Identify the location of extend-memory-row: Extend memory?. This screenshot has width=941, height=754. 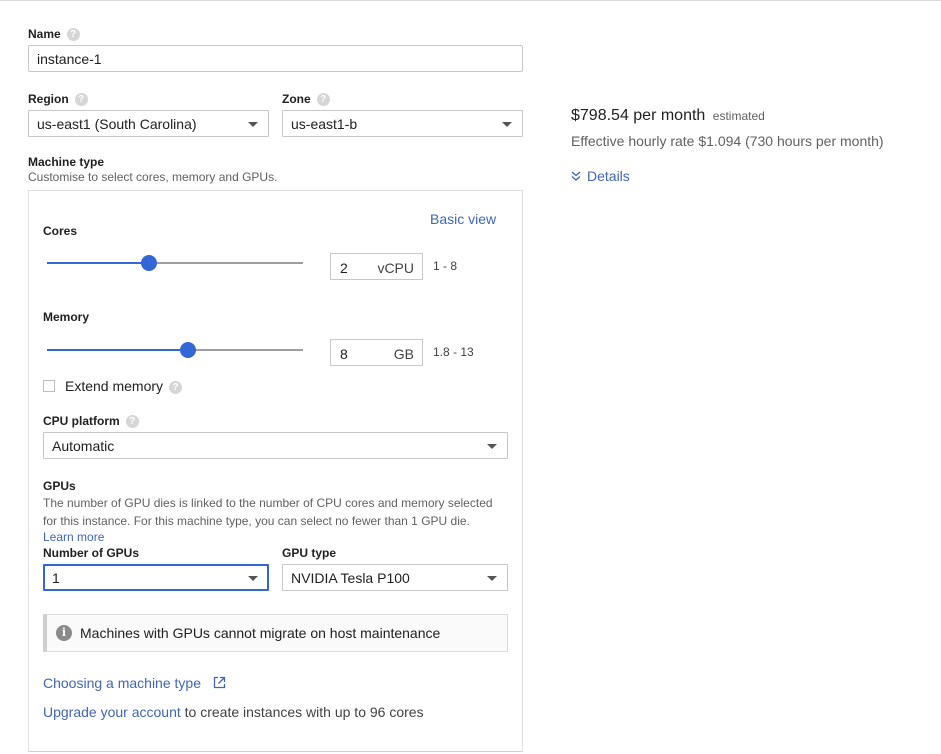
(124, 386).